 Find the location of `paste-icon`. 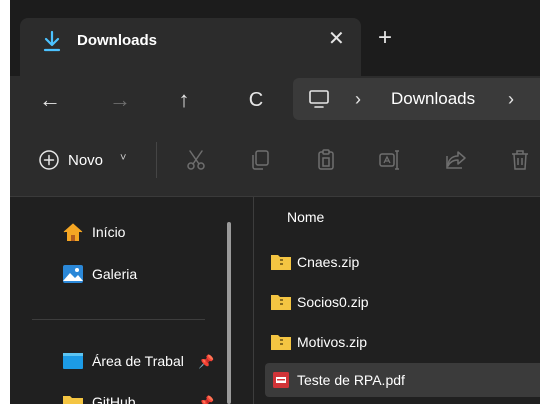

paste-icon is located at coordinates (326, 160).